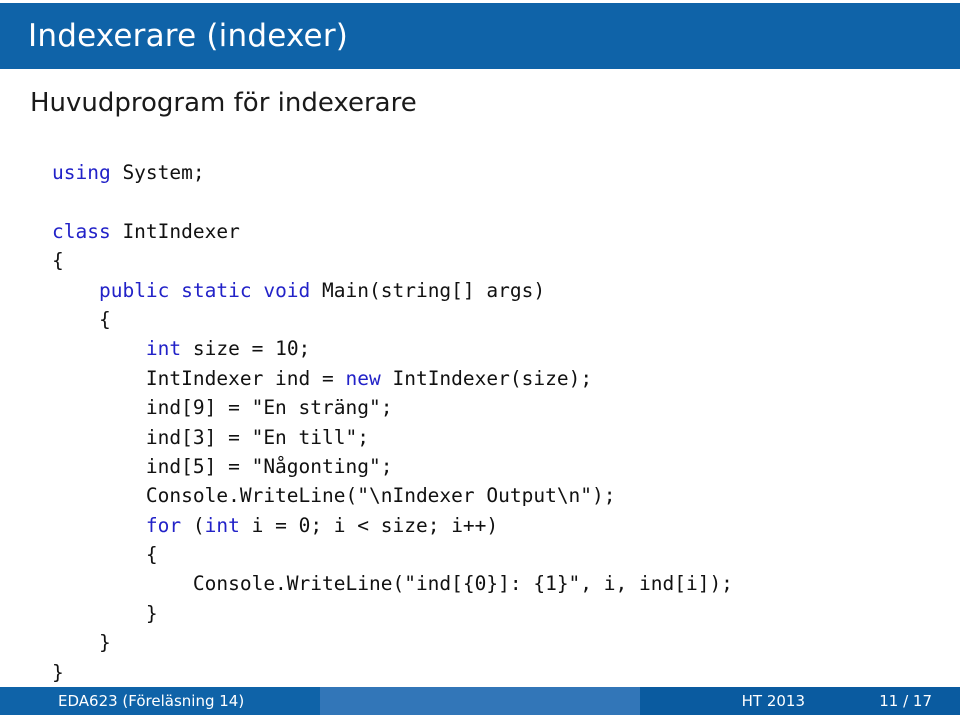  Describe the element at coordinates (210, 437) in the screenshot. I see `code-text: ind[3] = "En till";` at that location.